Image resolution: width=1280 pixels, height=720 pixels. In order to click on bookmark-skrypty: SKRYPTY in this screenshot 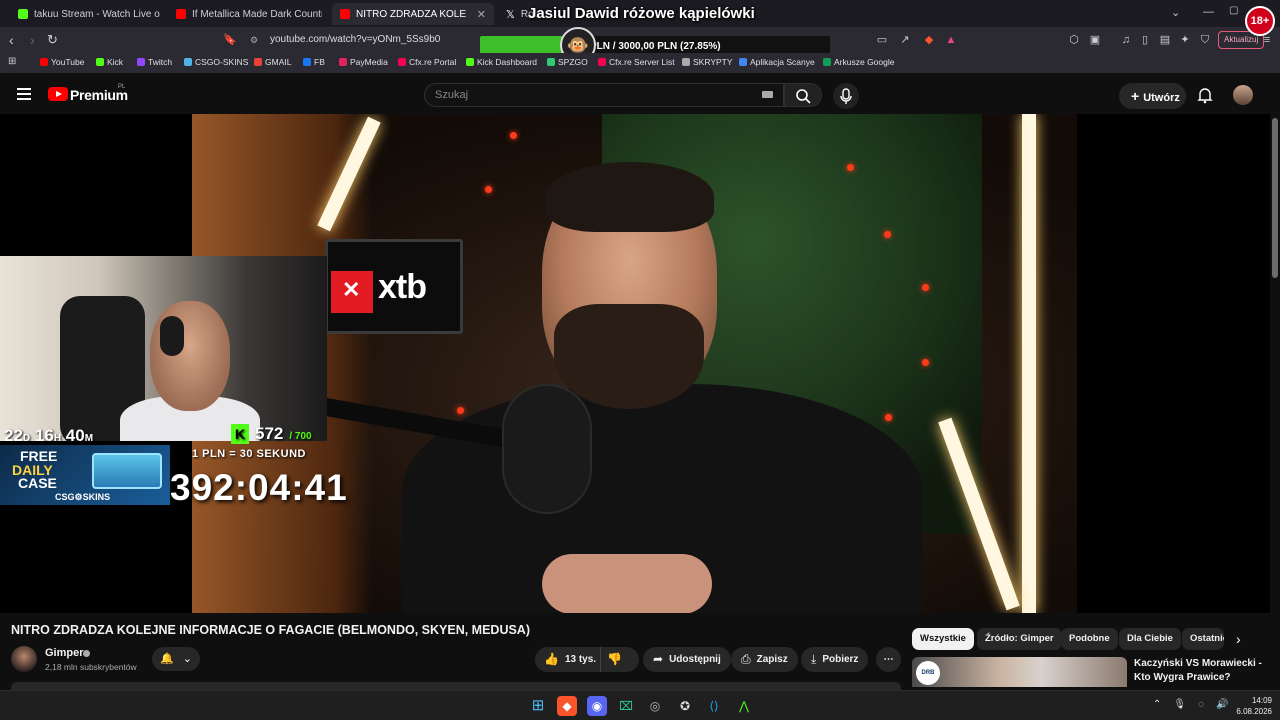, I will do `click(707, 62)`.